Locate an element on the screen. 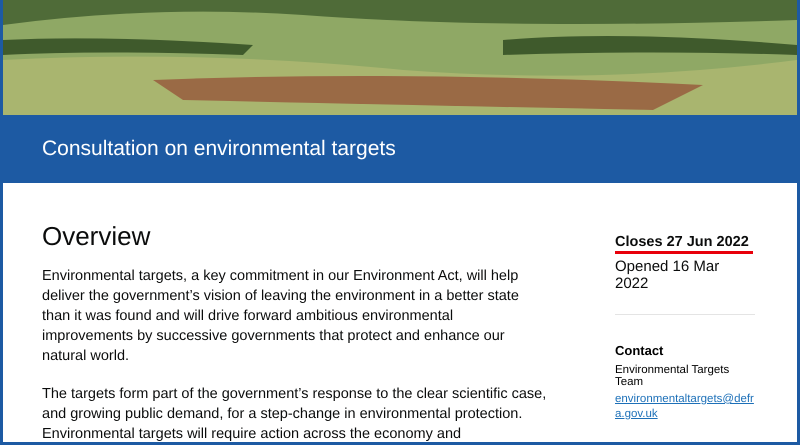 Image resolution: width=800 pixels, height=445 pixels. contact-heading: Contact is located at coordinates (639, 350).